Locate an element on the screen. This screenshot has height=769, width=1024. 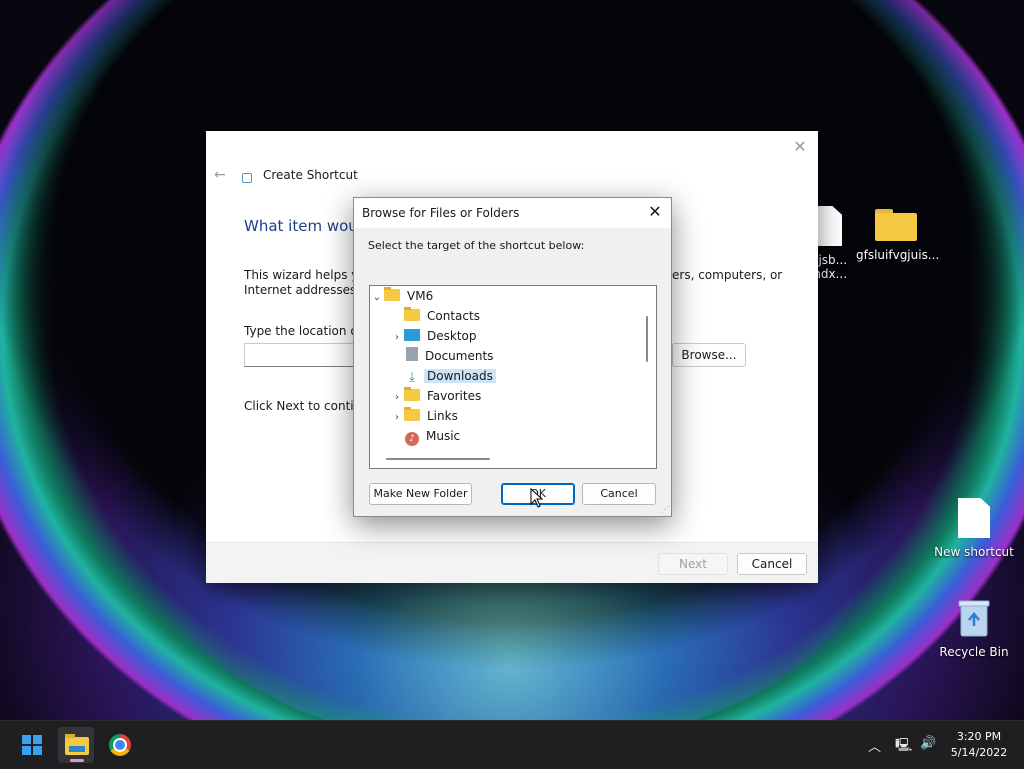
desktop-icon-new-shortcut: New shortcut is located at coordinates (974, 528).